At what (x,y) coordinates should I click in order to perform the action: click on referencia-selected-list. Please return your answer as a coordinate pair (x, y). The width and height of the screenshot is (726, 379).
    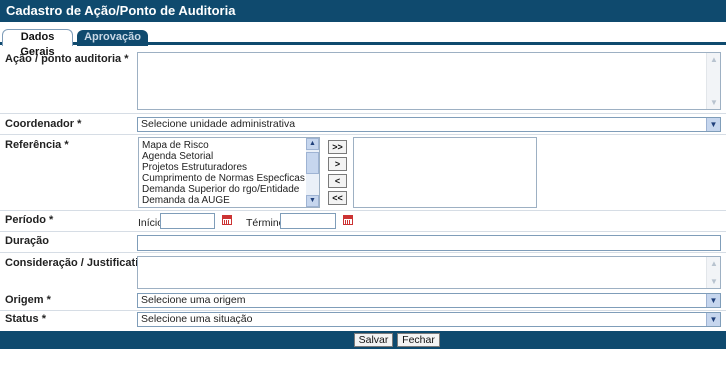
    Looking at the image, I should click on (445, 172).